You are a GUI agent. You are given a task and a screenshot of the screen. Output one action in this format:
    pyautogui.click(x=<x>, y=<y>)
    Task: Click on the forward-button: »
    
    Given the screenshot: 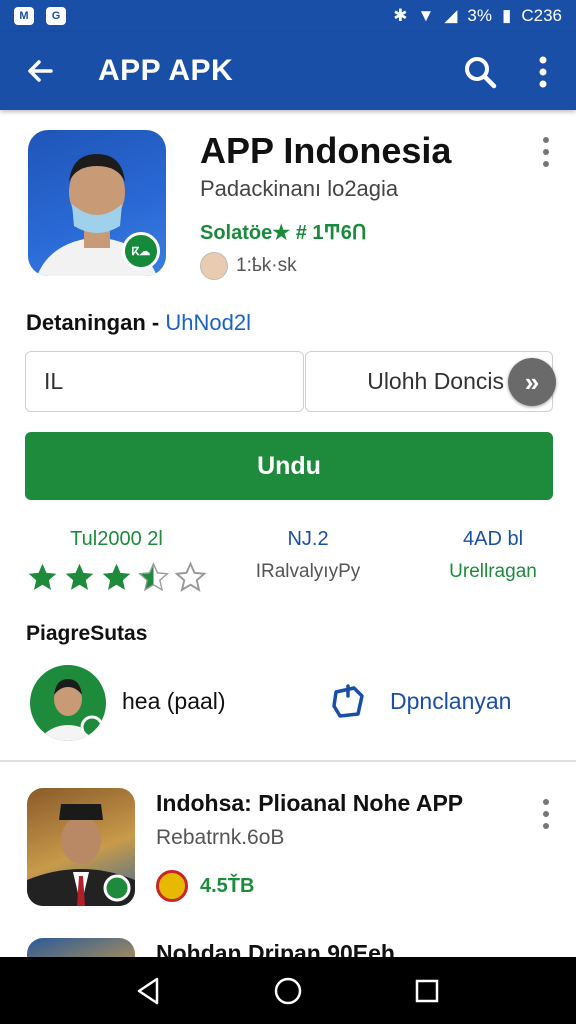 What is the action you would take?
    pyautogui.click(x=532, y=382)
    